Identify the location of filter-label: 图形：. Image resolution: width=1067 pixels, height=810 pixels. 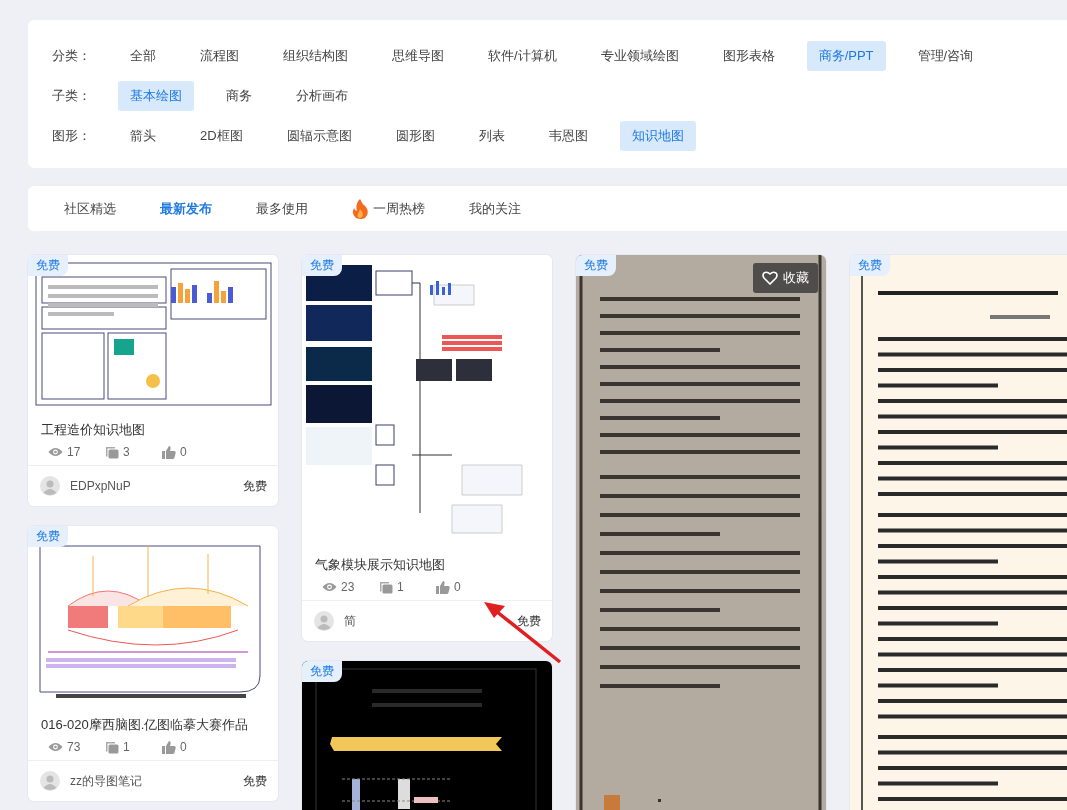
(72, 136).